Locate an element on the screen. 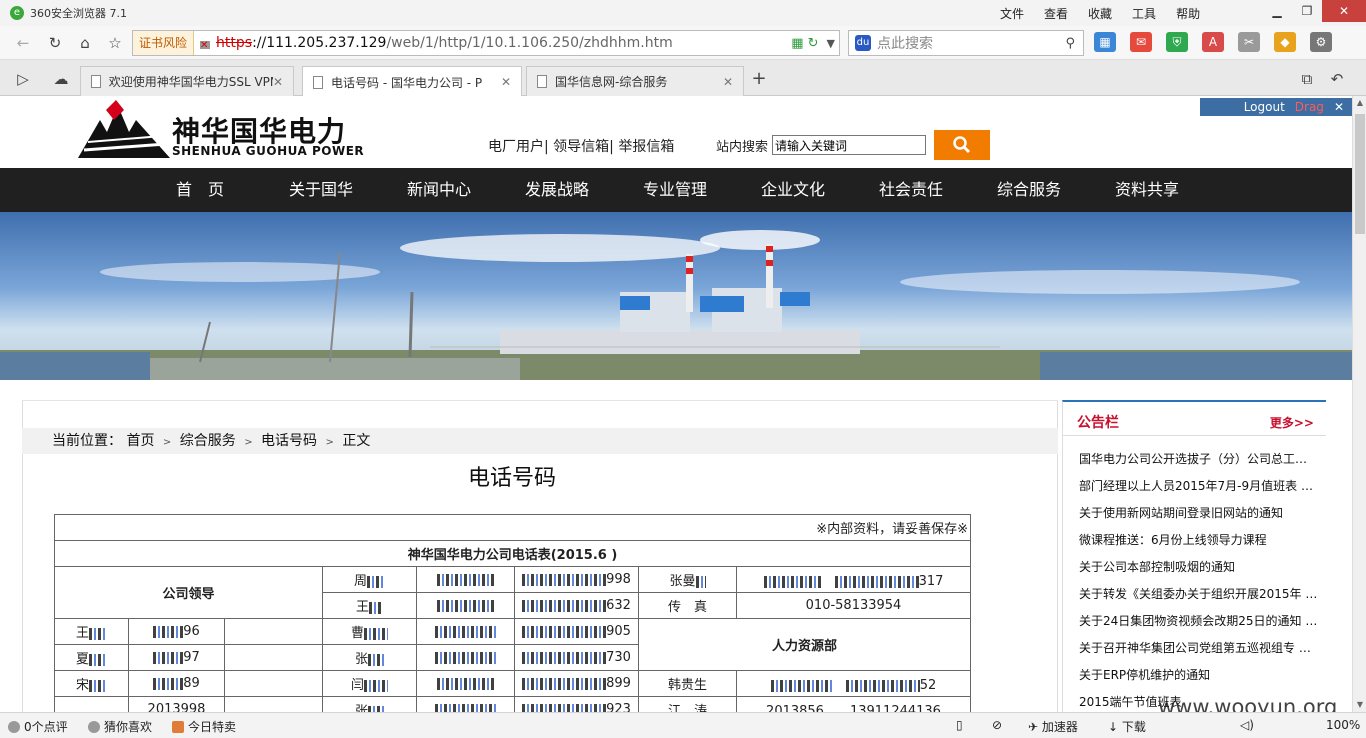  nav-resources: 资料共享 is located at coordinates (1147, 190).